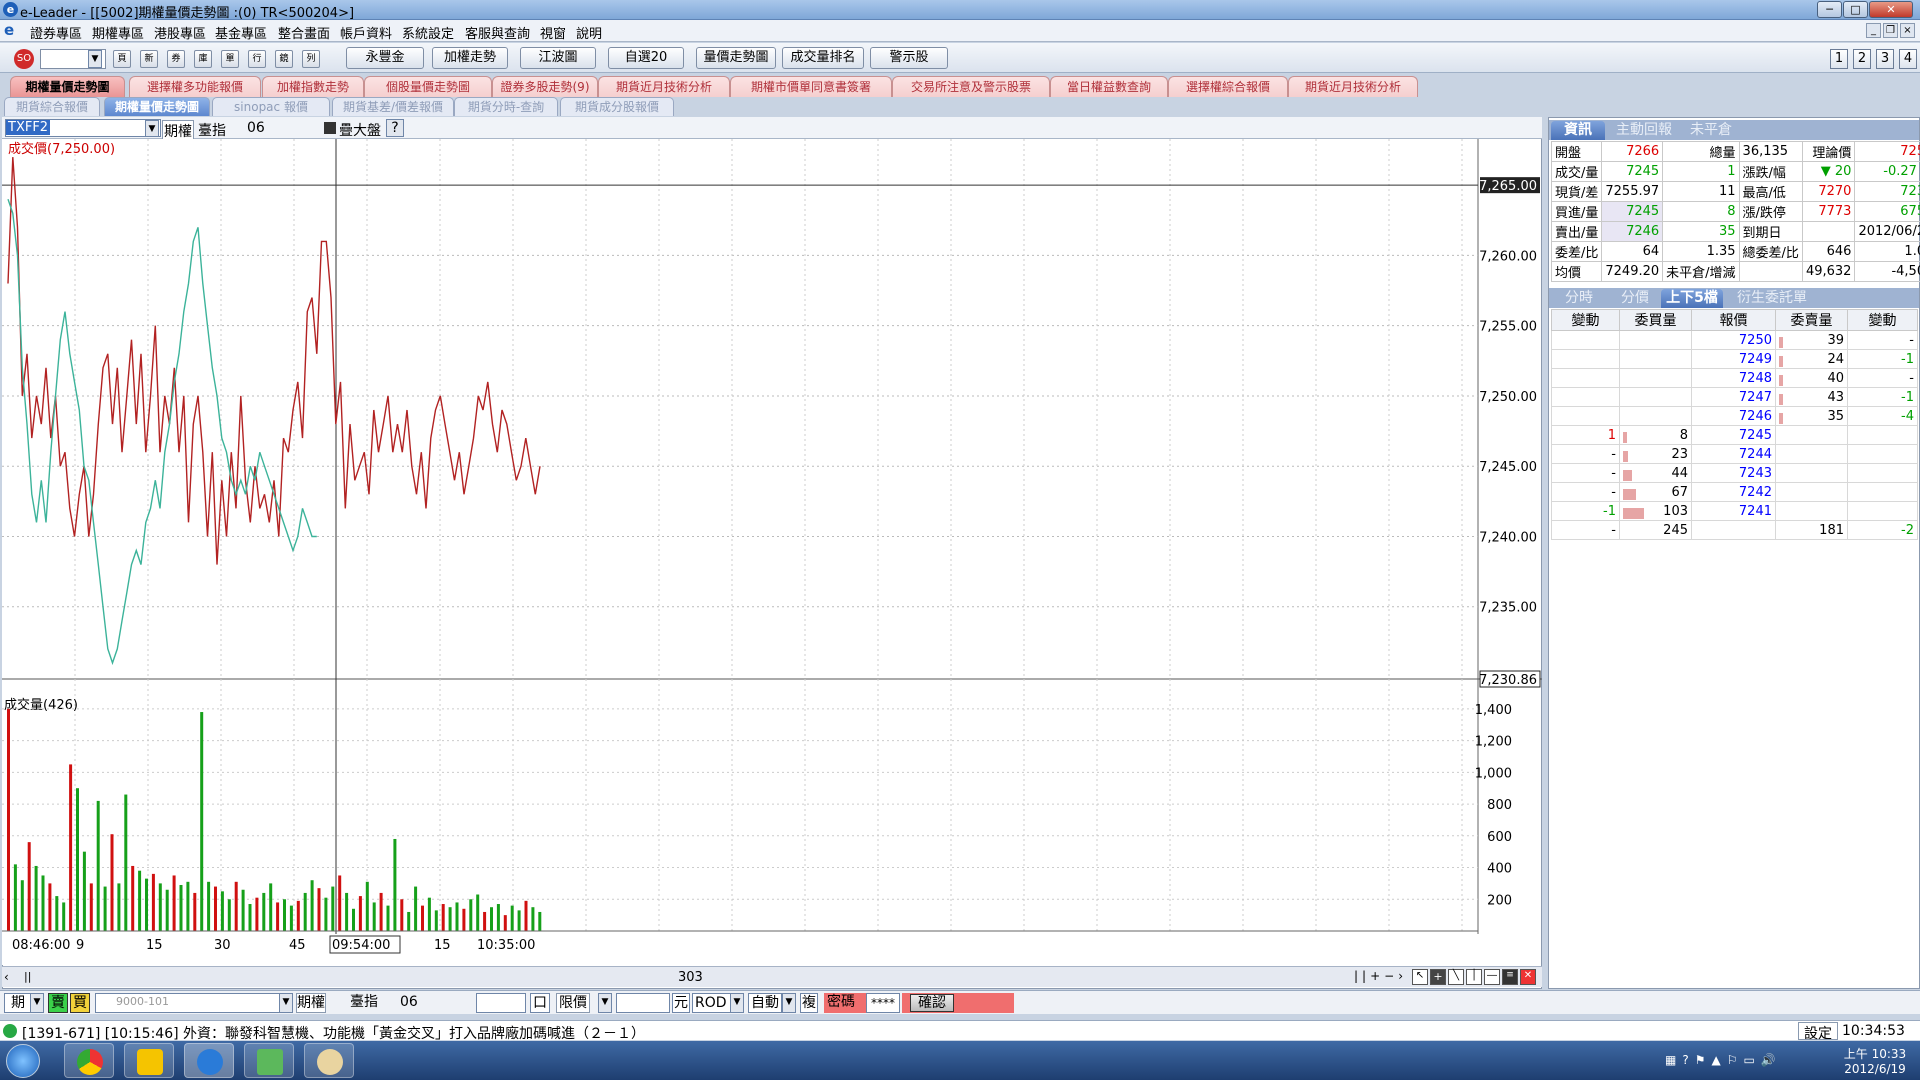  Describe the element at coordinates (1474, 977) in the screenshot. I see `vline-tool-icon: │` at that location.